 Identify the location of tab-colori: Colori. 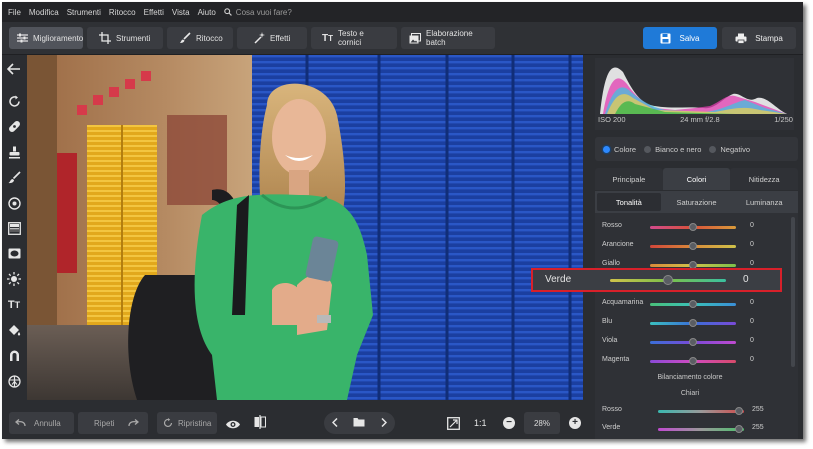
(696, 179).